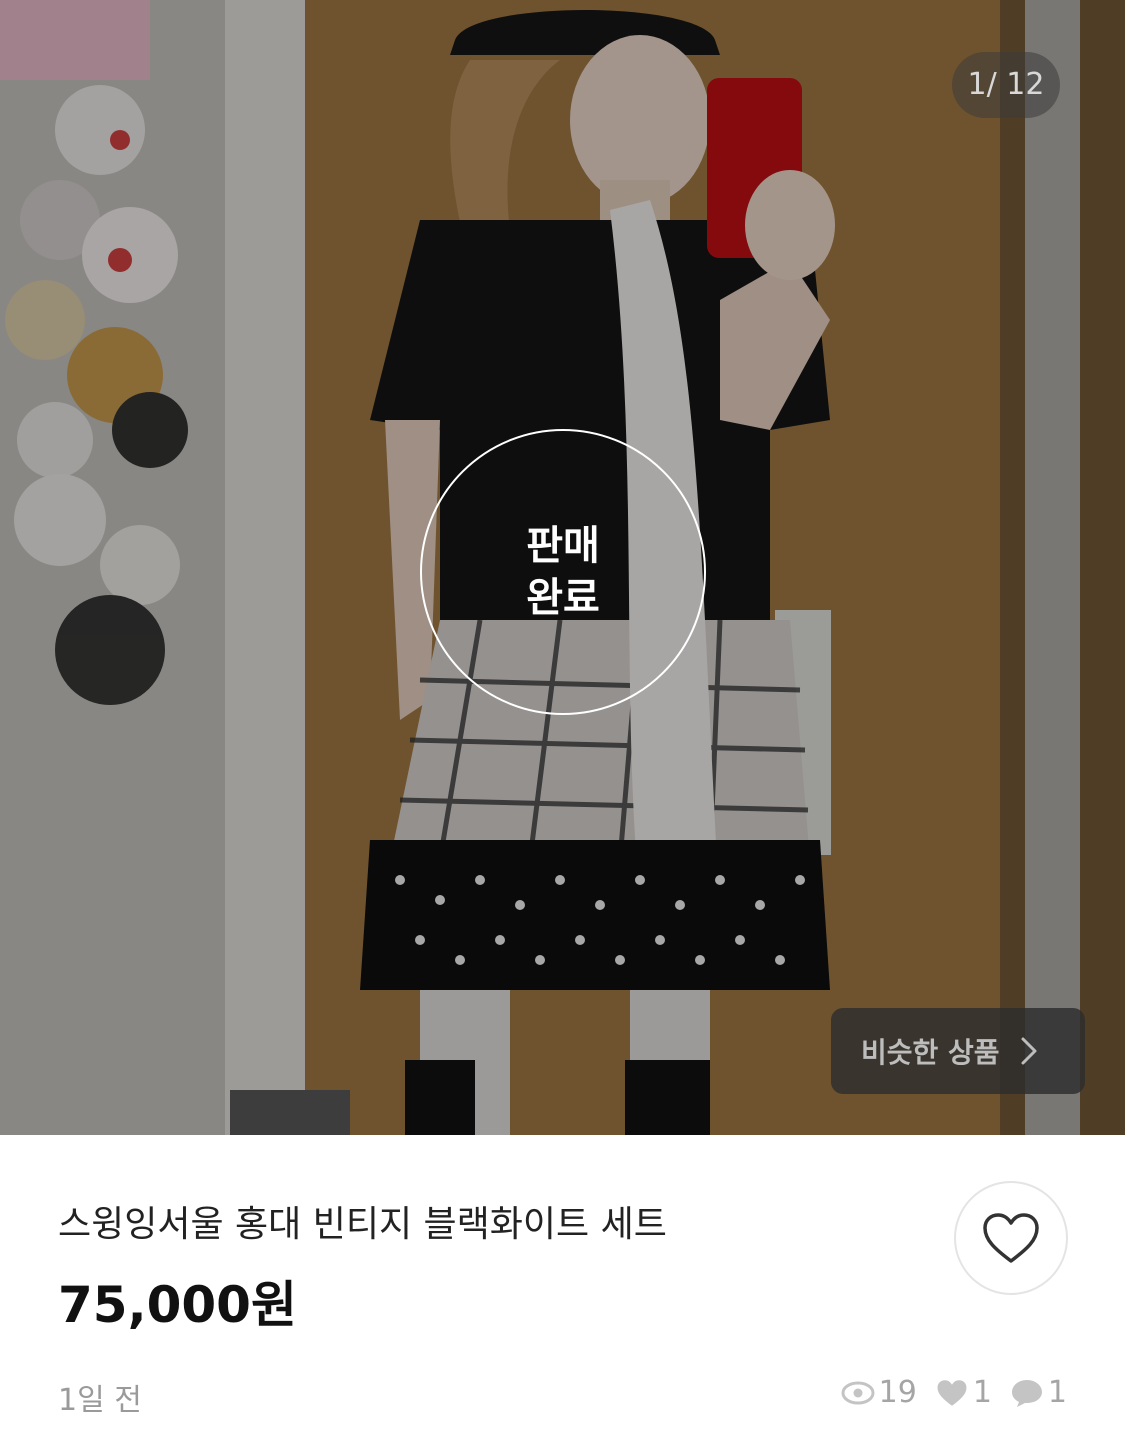 The image size is (1125, 1433). Describe the element at coordinates (563, 572) in the screenshot. I see `sold-out-badge: 판매 완료` at that location.